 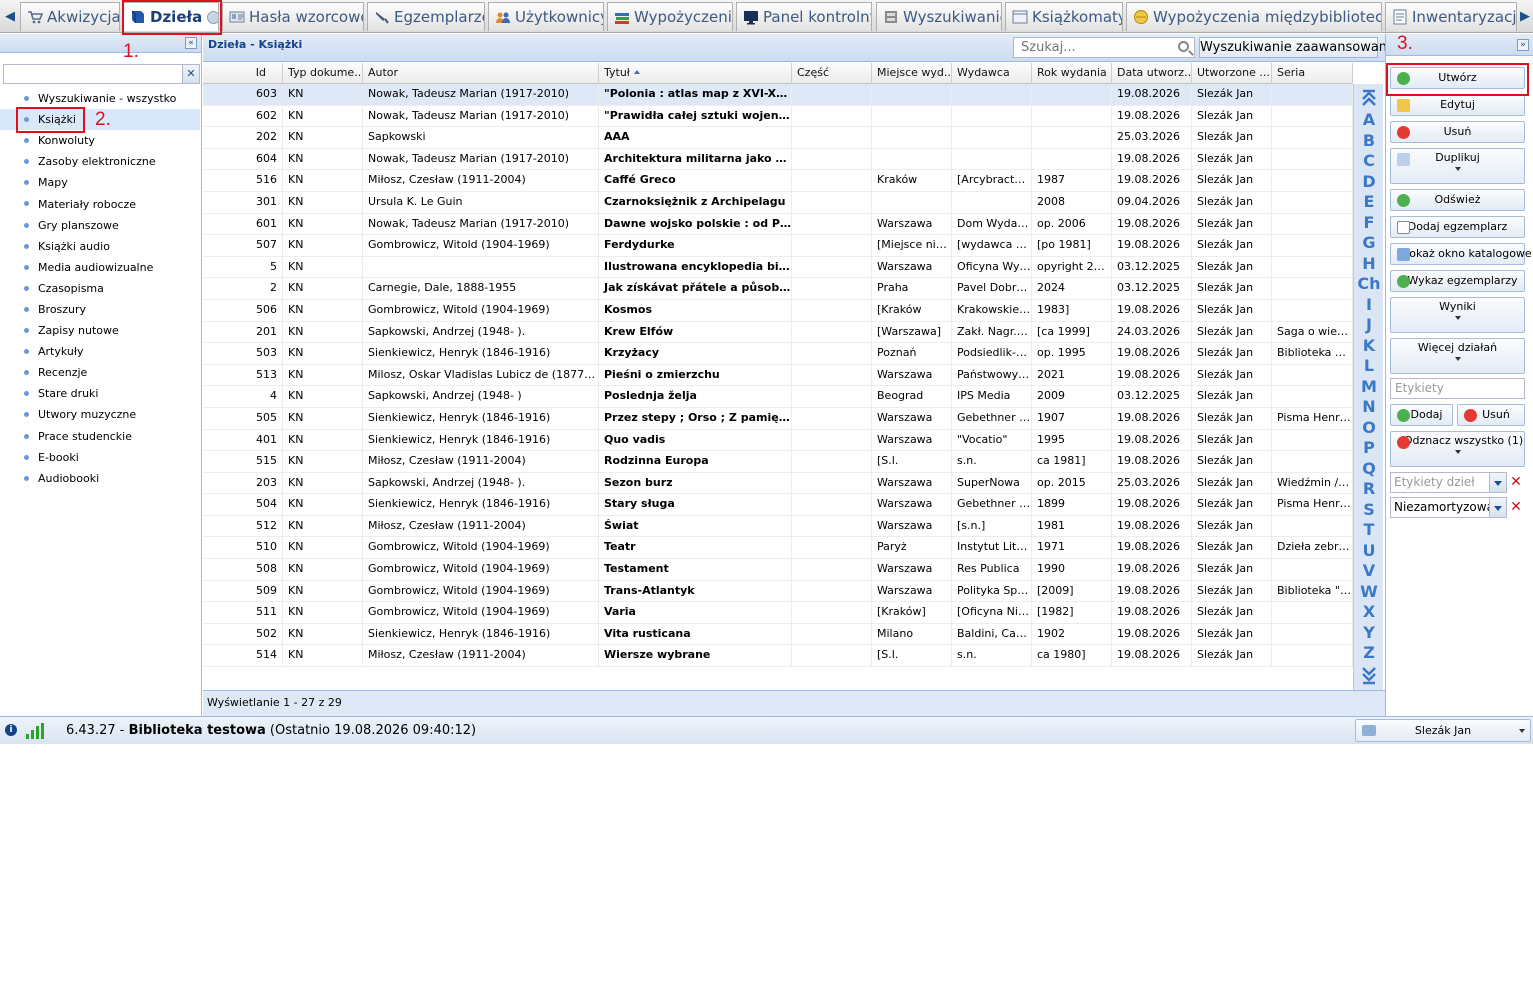 I want to click on category-item: Media audiowizualne, so click(x=100, y=267).